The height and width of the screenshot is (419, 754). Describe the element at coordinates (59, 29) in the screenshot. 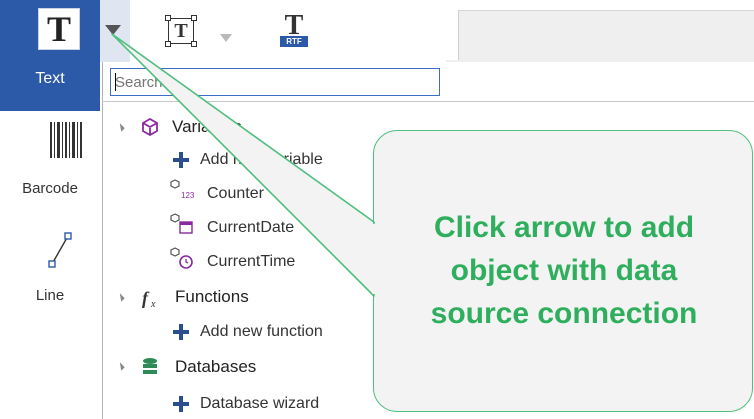

I see `text-tool-icon: T` at that location.